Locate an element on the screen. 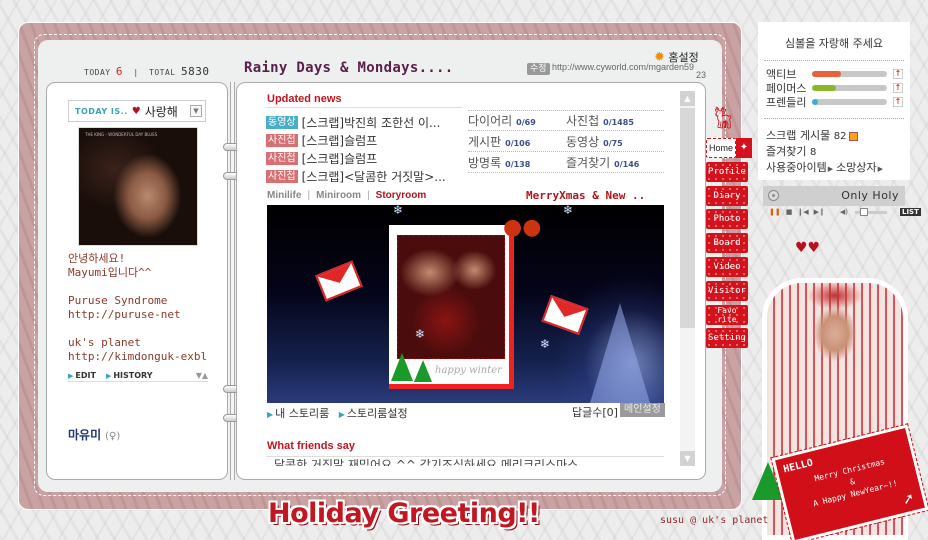  today-label: TODAY is located at coordinates (97, 72).